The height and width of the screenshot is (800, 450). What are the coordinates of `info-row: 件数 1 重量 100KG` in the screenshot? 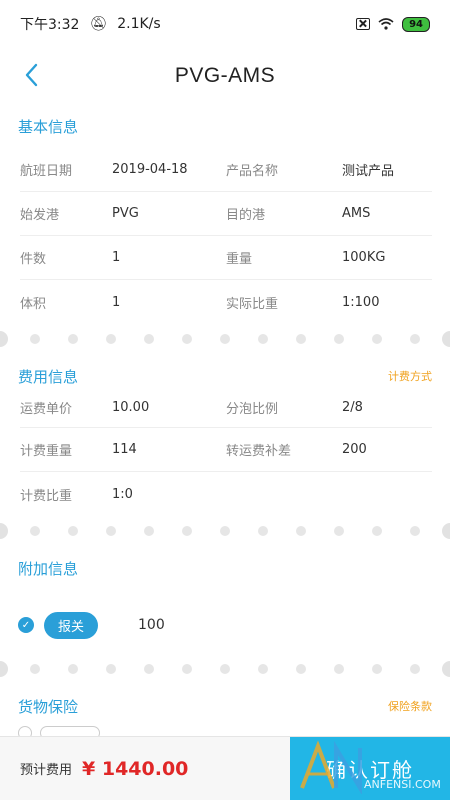 It's located at (226, 258).